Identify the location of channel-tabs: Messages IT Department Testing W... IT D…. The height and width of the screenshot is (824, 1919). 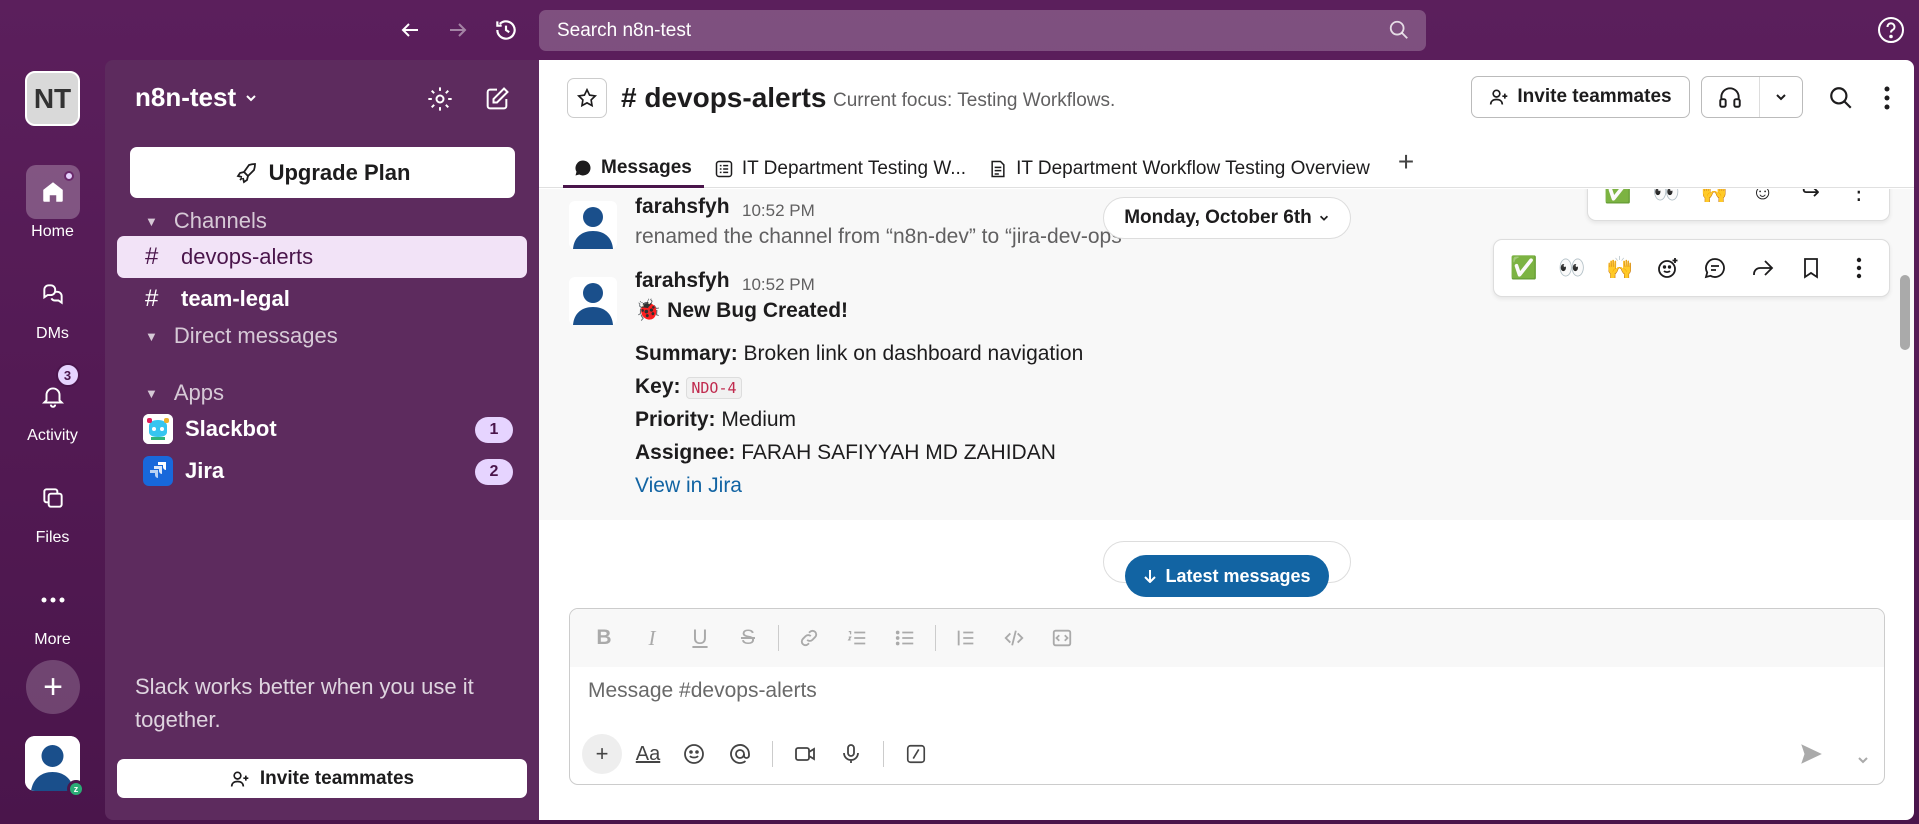
(996, 166).